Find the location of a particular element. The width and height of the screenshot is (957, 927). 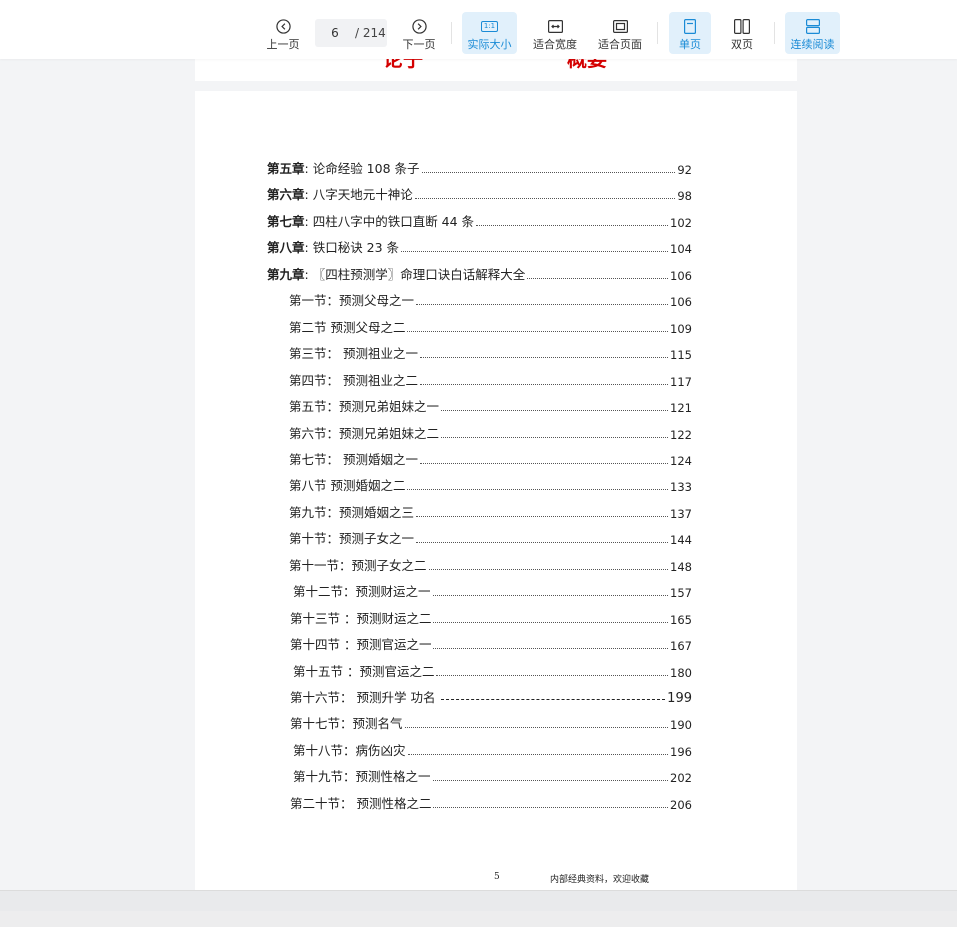

toc-entry-text: 第三节： 预测祖业之一 is located at coordinates (353, 354).